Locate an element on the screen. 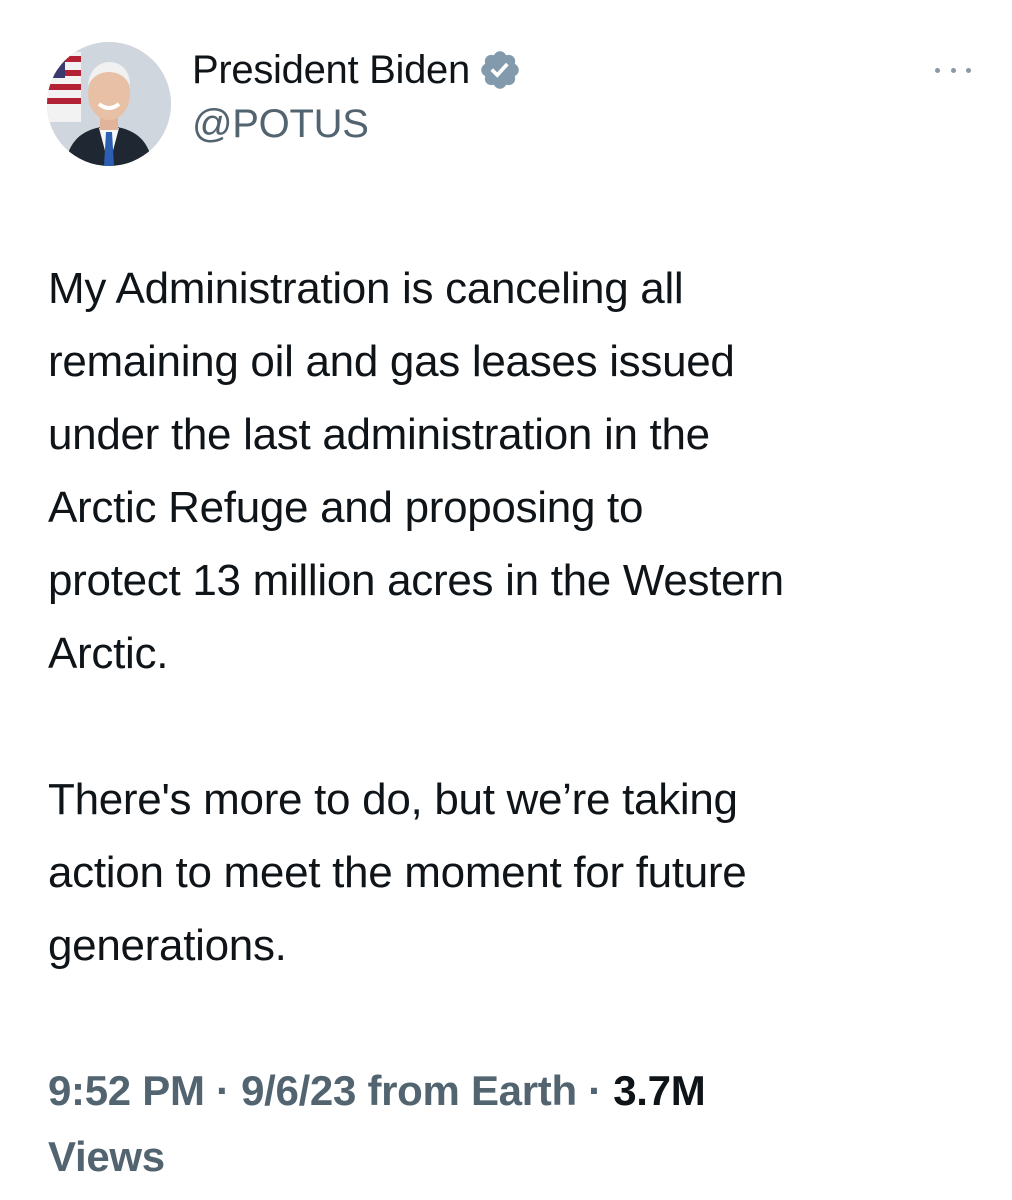  tweet-source: from Earth is located at coordinates (472, 1090).